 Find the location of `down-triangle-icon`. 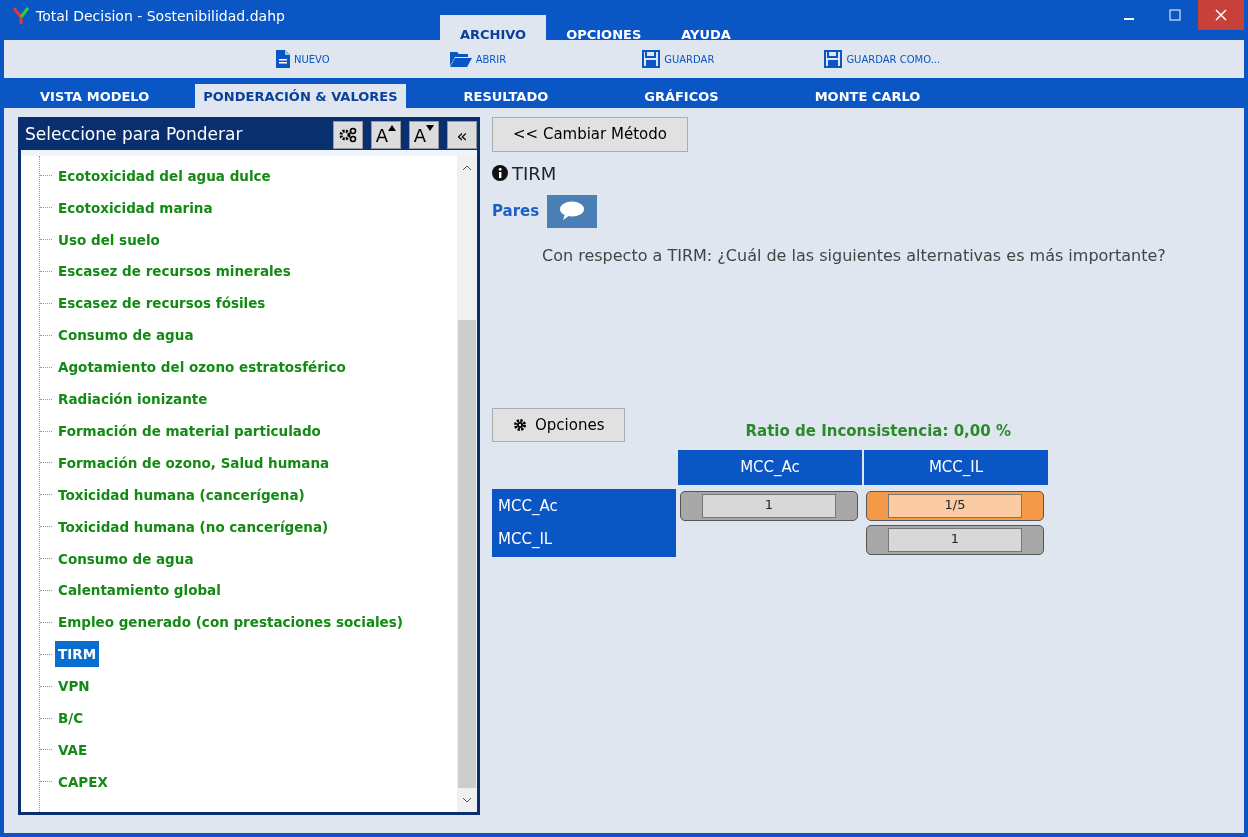

down-triangle-icon is located at coordinates (430, 128).